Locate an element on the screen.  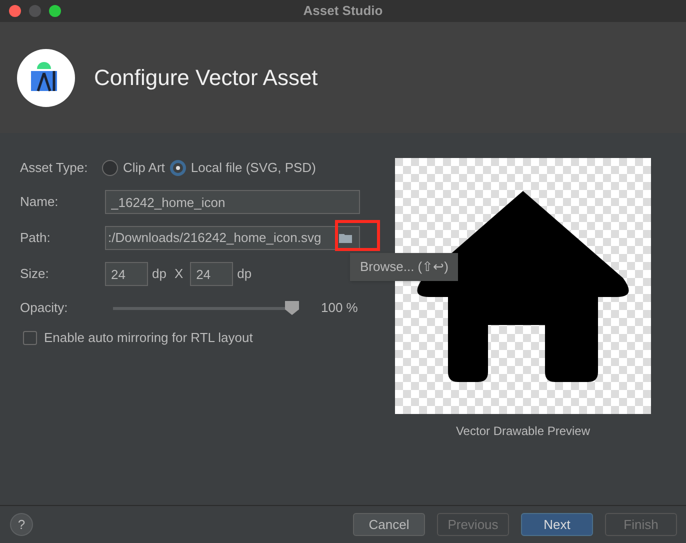
app-logo-icon is located at coordinates (46, 77).